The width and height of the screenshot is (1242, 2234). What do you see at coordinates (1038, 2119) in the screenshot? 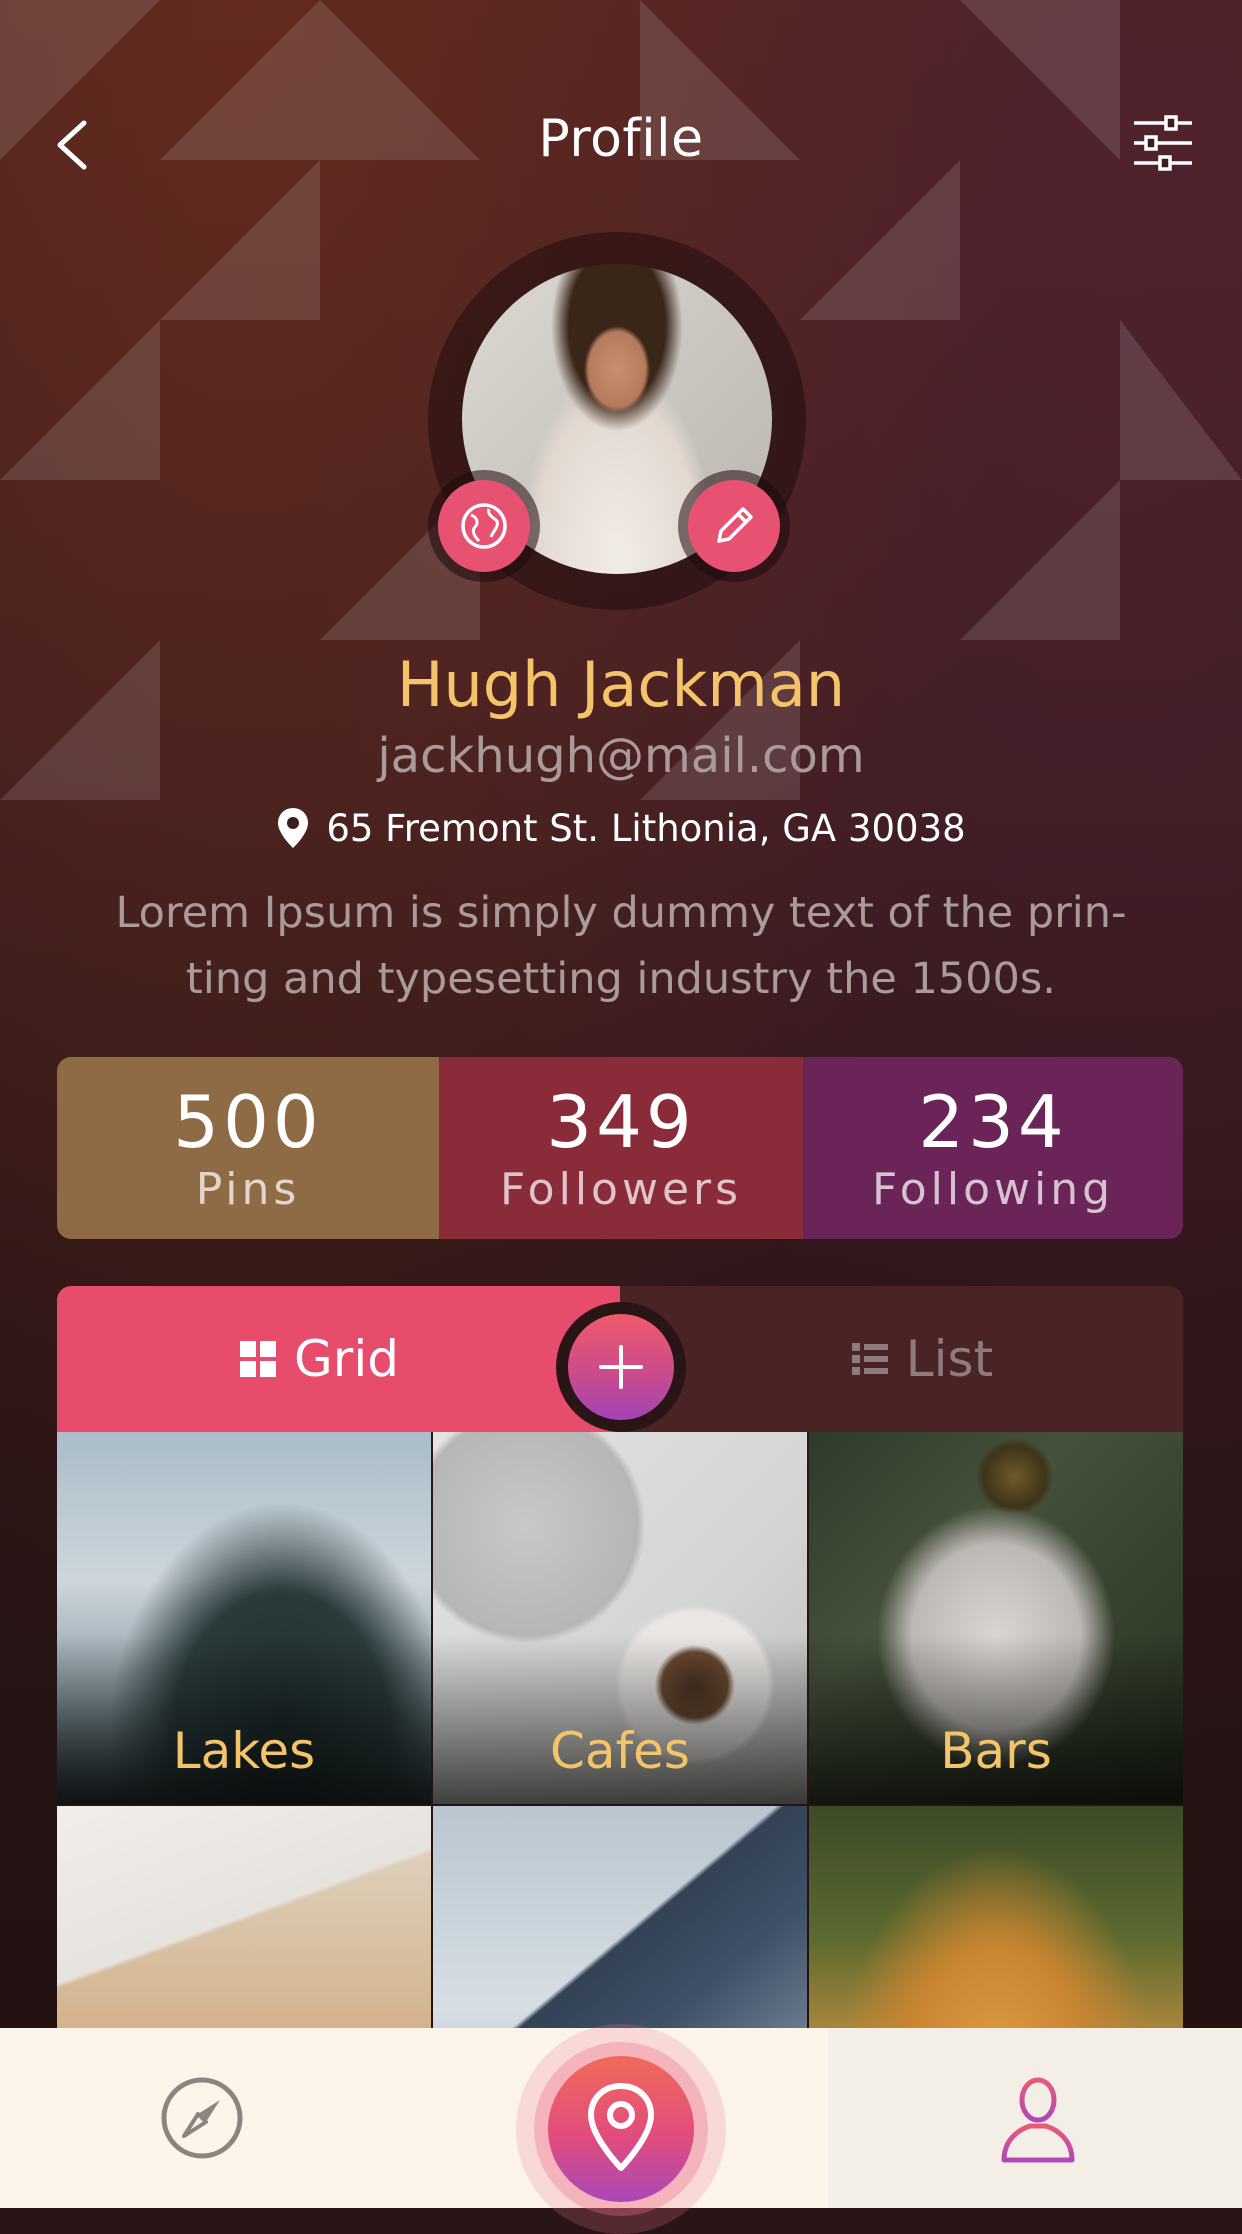
I see `user-icon` at bounding box center [1038, 2119].